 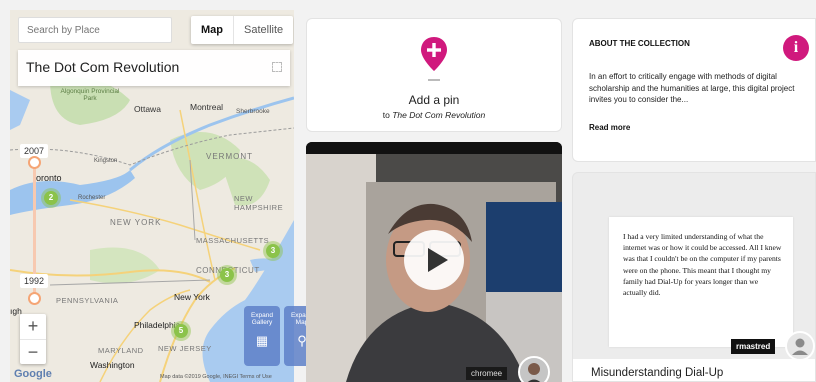 What do you see at coordinates (192, 297) in the screenshot?
I see `map-label: New York` at bounding box center [192, 297].